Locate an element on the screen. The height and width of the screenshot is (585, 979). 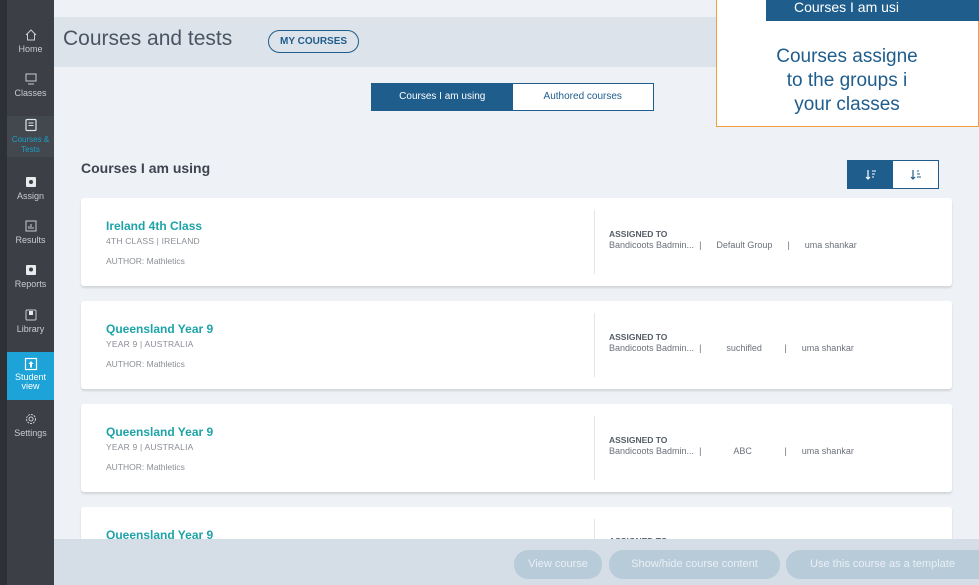
course-name: Ireland 4th Class is located at coordinates (154, 226).